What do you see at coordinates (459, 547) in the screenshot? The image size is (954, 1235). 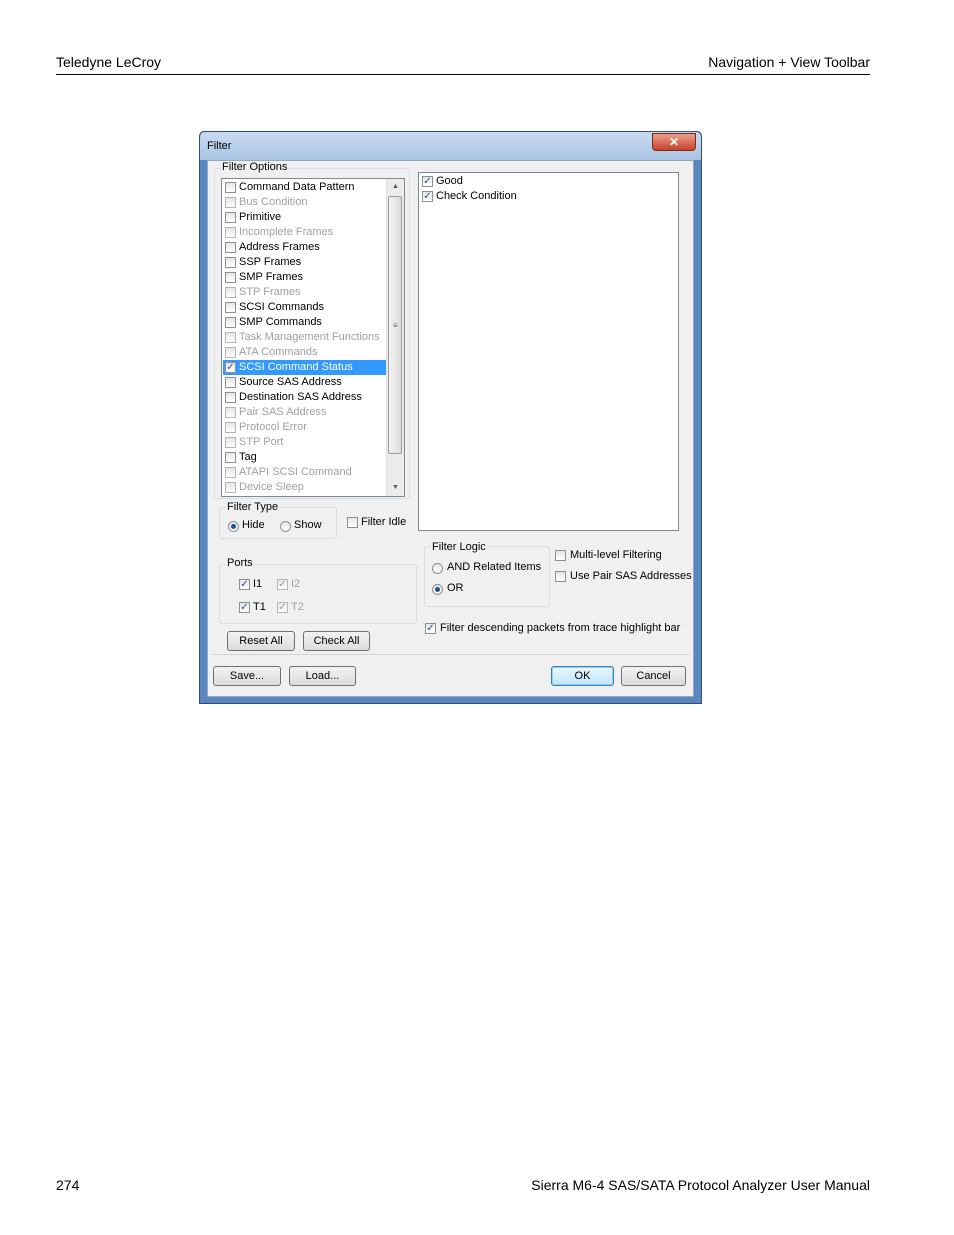 I see `filter-logic-label: Filter Logic` at bounding box center [459, 547].